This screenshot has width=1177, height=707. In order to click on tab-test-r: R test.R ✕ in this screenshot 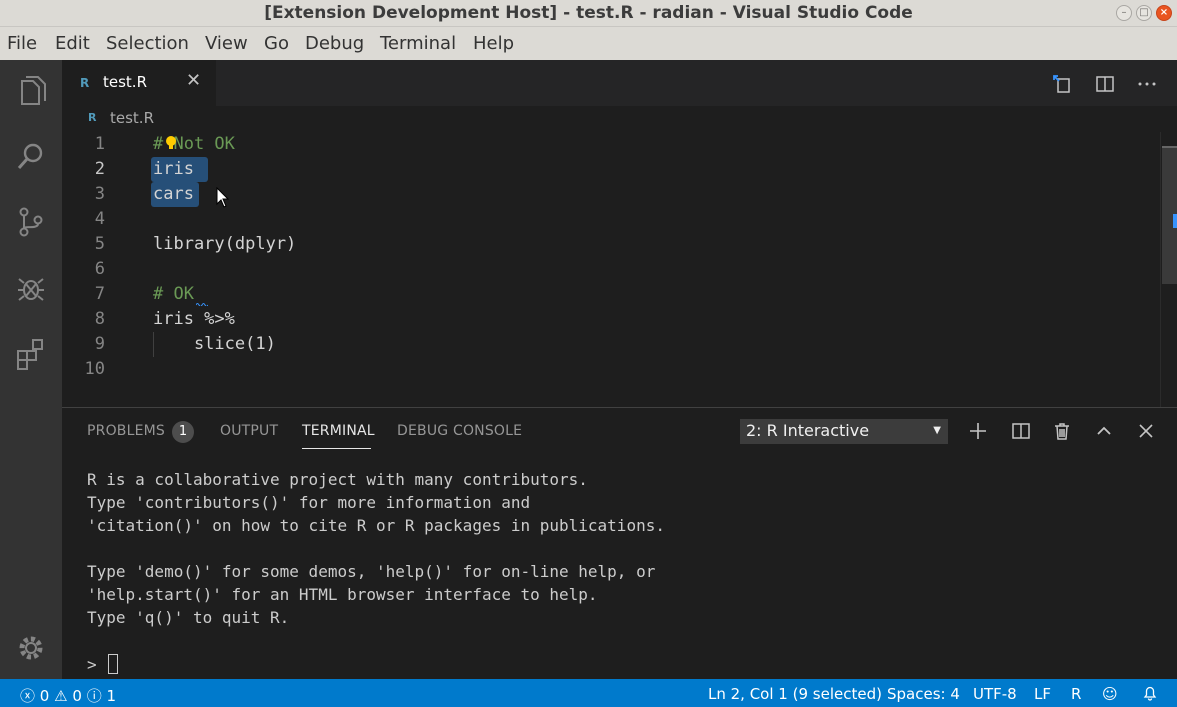, I will do `click(139, 83)`.